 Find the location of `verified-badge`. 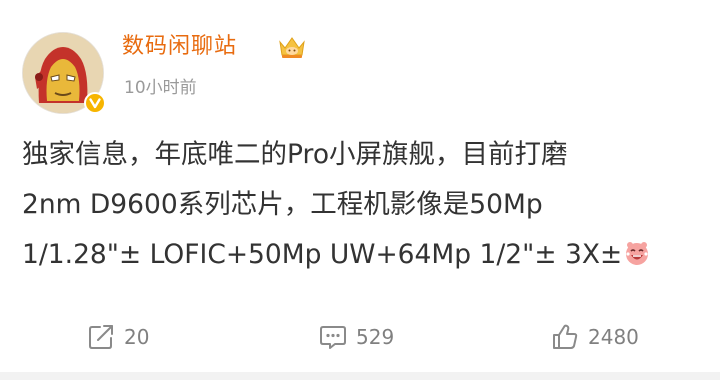

verified-badge is located at coordinates (95, 103).